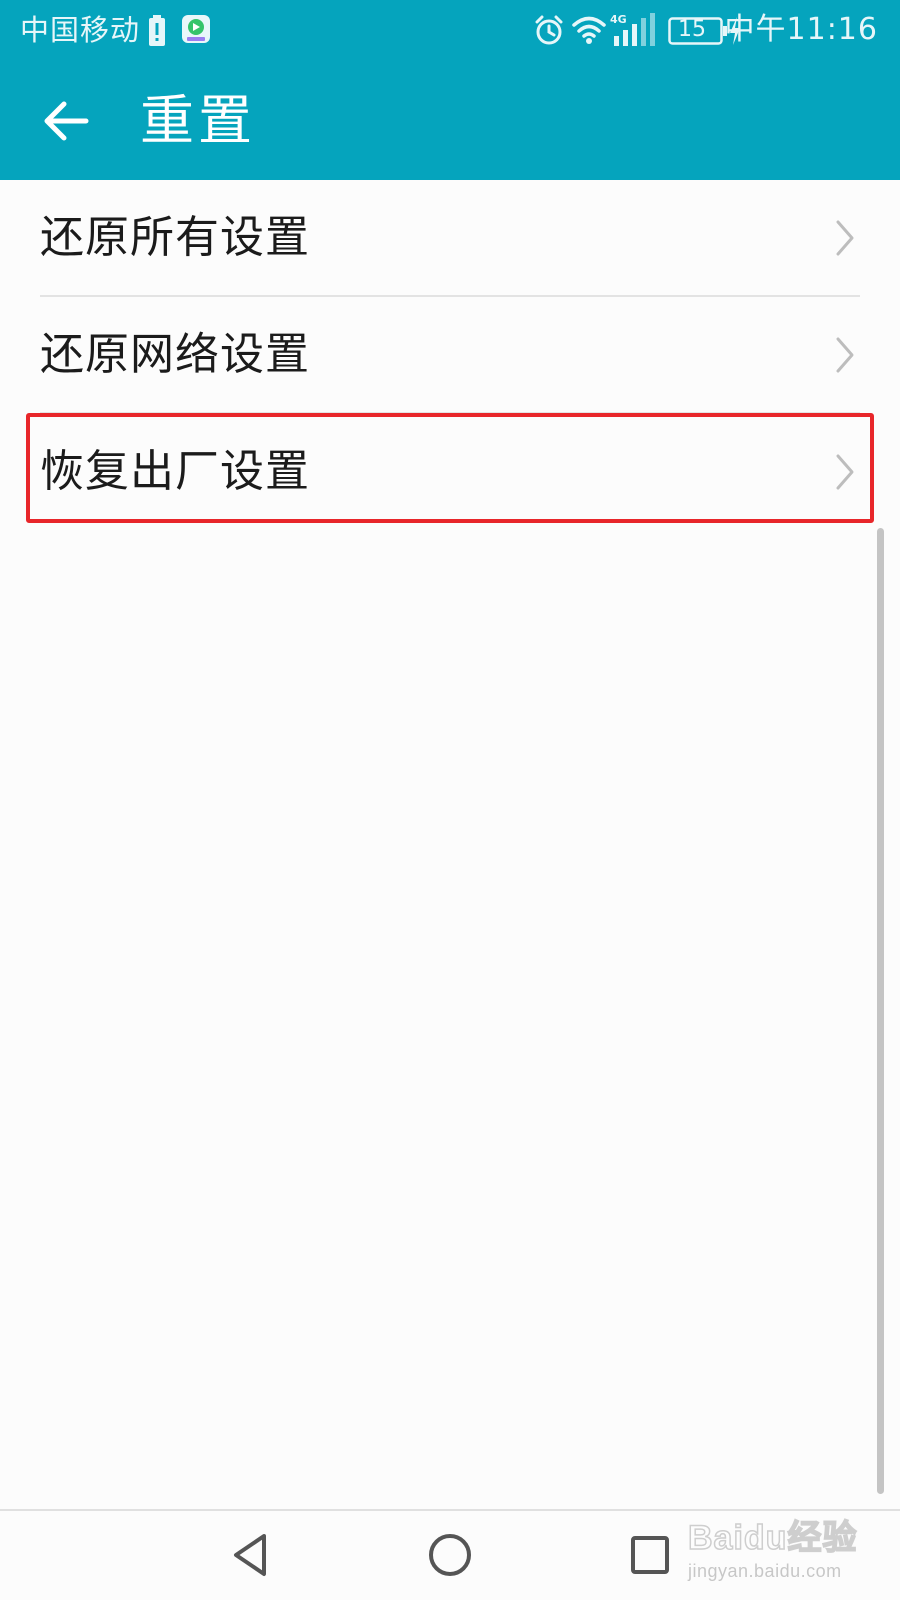  I want to click on circle-home-icon, so click(450, 1555).